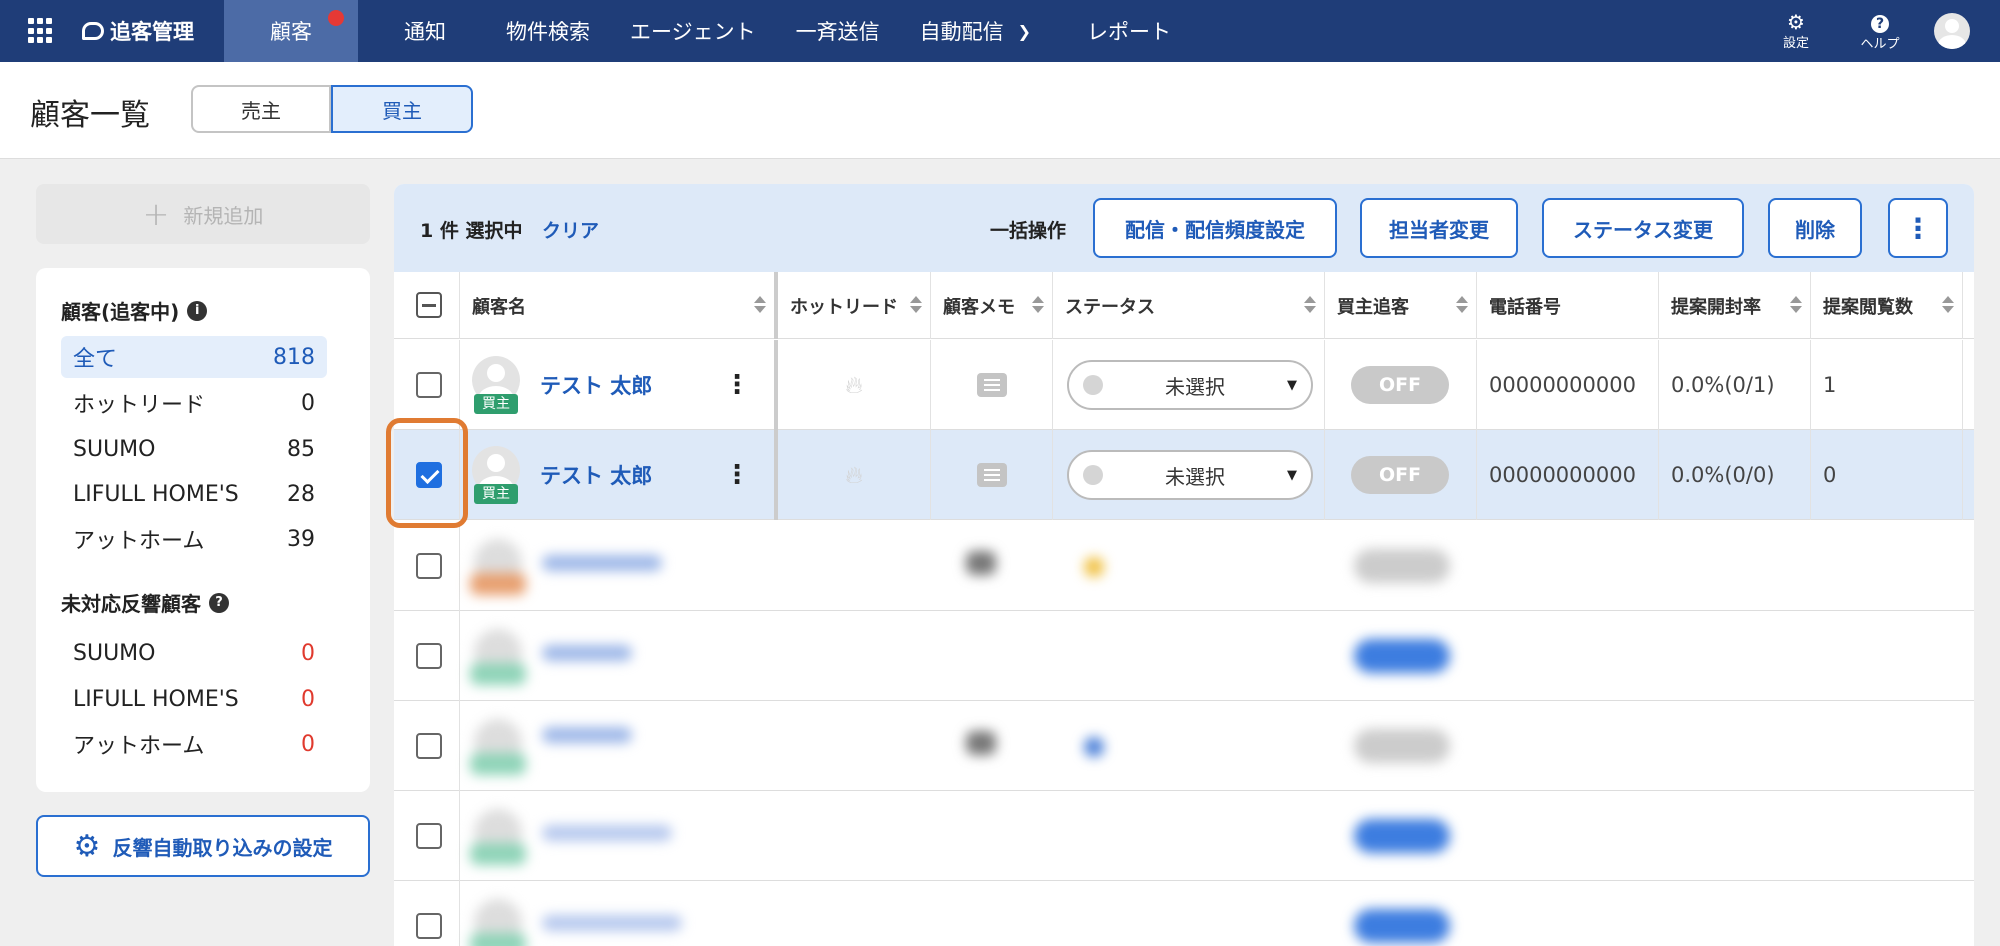 Image resolution: width=2000 pixels, height=946 pixels. Describe the element at coordinates (194, 744) in the screenshot. I see `unhandled-item-athome: アットホーム 0` at that location.